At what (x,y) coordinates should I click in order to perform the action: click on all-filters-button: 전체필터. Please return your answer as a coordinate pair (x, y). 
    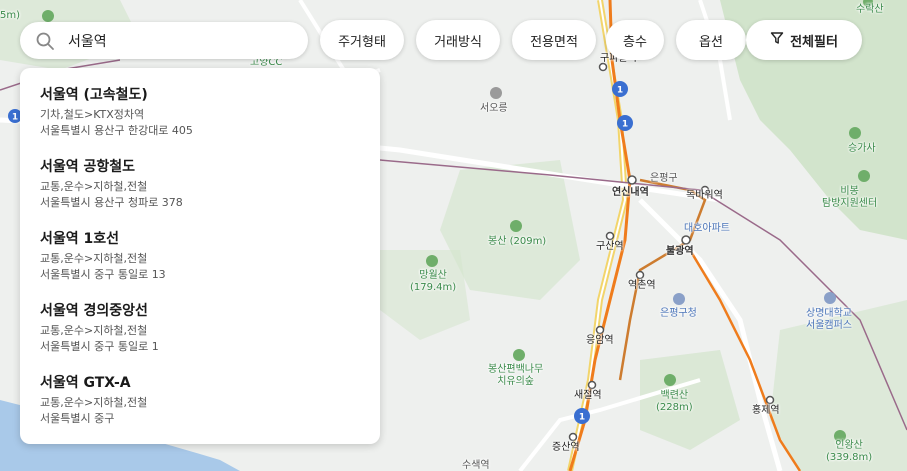
    Looking at the image, I should click on (804, 40).